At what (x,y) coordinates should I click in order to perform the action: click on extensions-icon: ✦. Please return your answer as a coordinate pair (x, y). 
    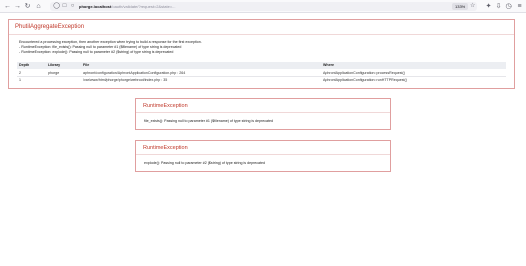
    Looking at the image, I should click on (488, 6).